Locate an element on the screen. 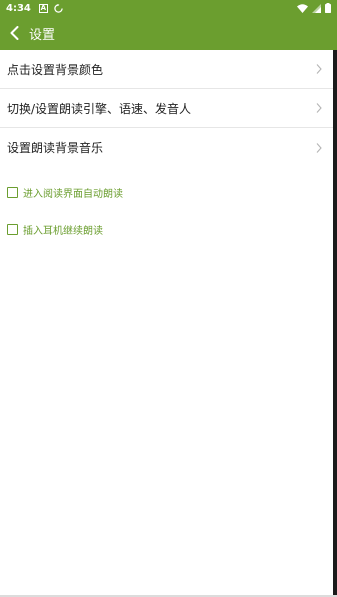 The image size is (337, 597). chevron-left-icon is located at coordinates (14, 33).